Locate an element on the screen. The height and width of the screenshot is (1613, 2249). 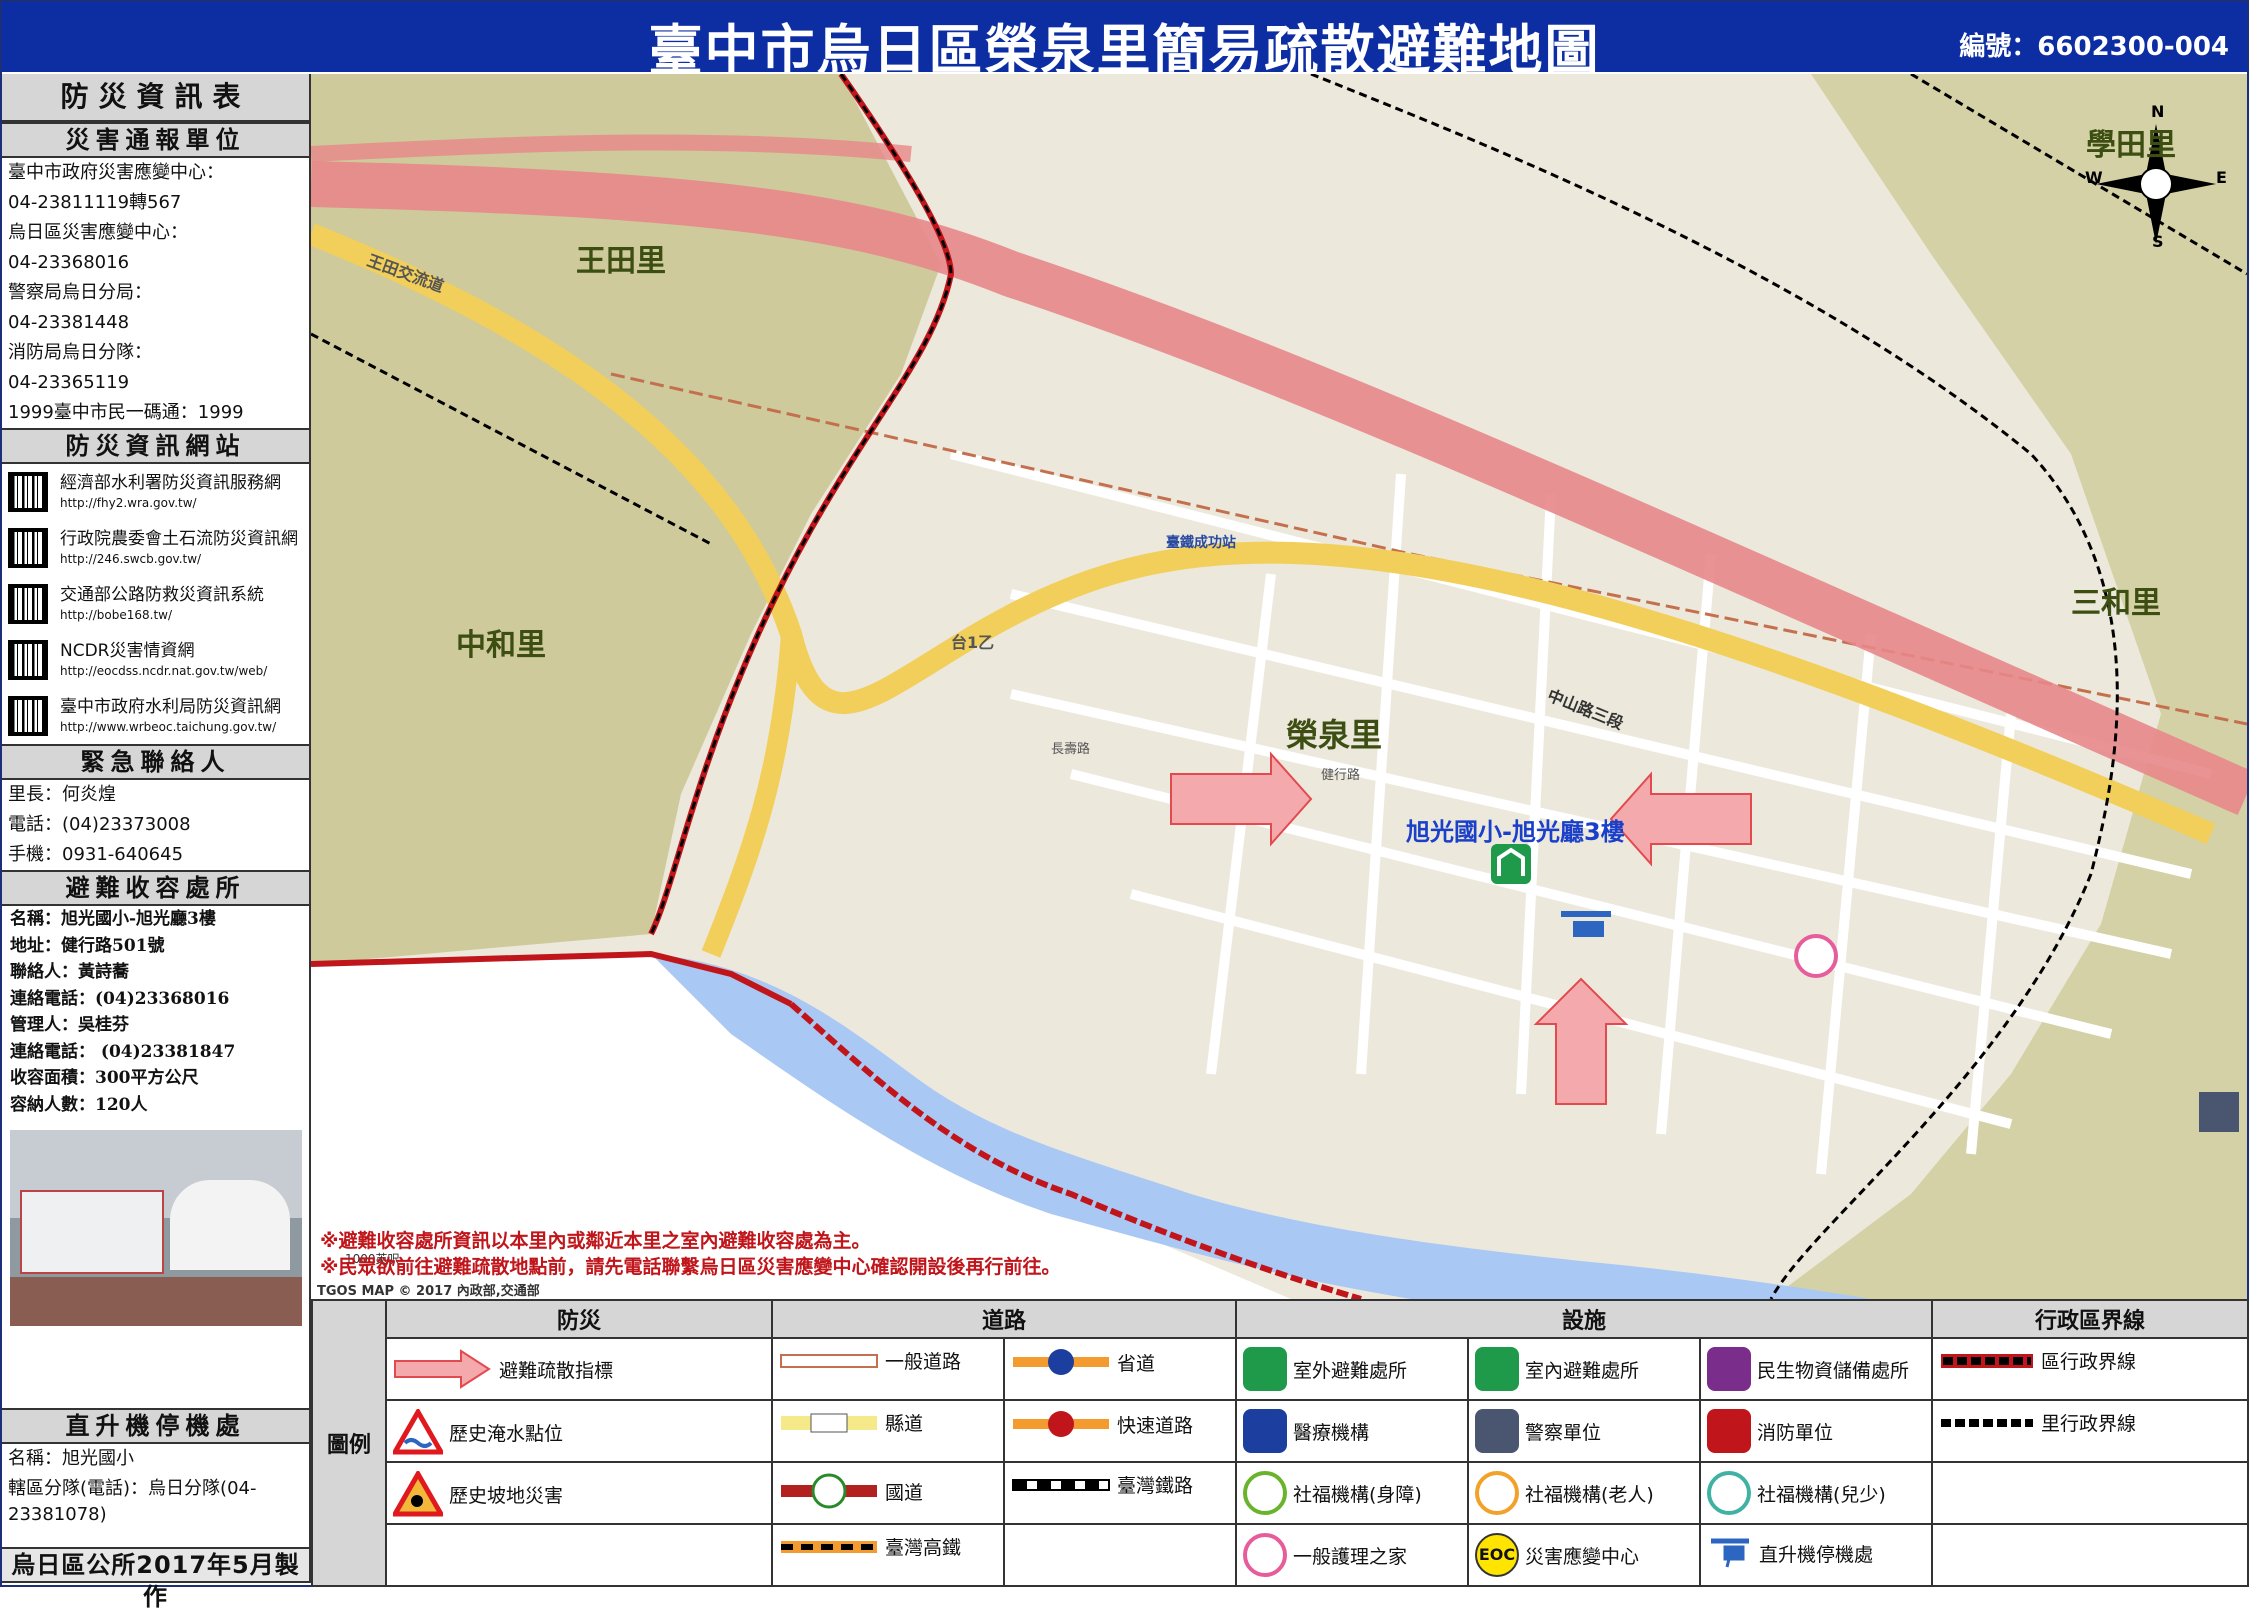
village-label: 三和里 is located at coordinates (2116, 603).